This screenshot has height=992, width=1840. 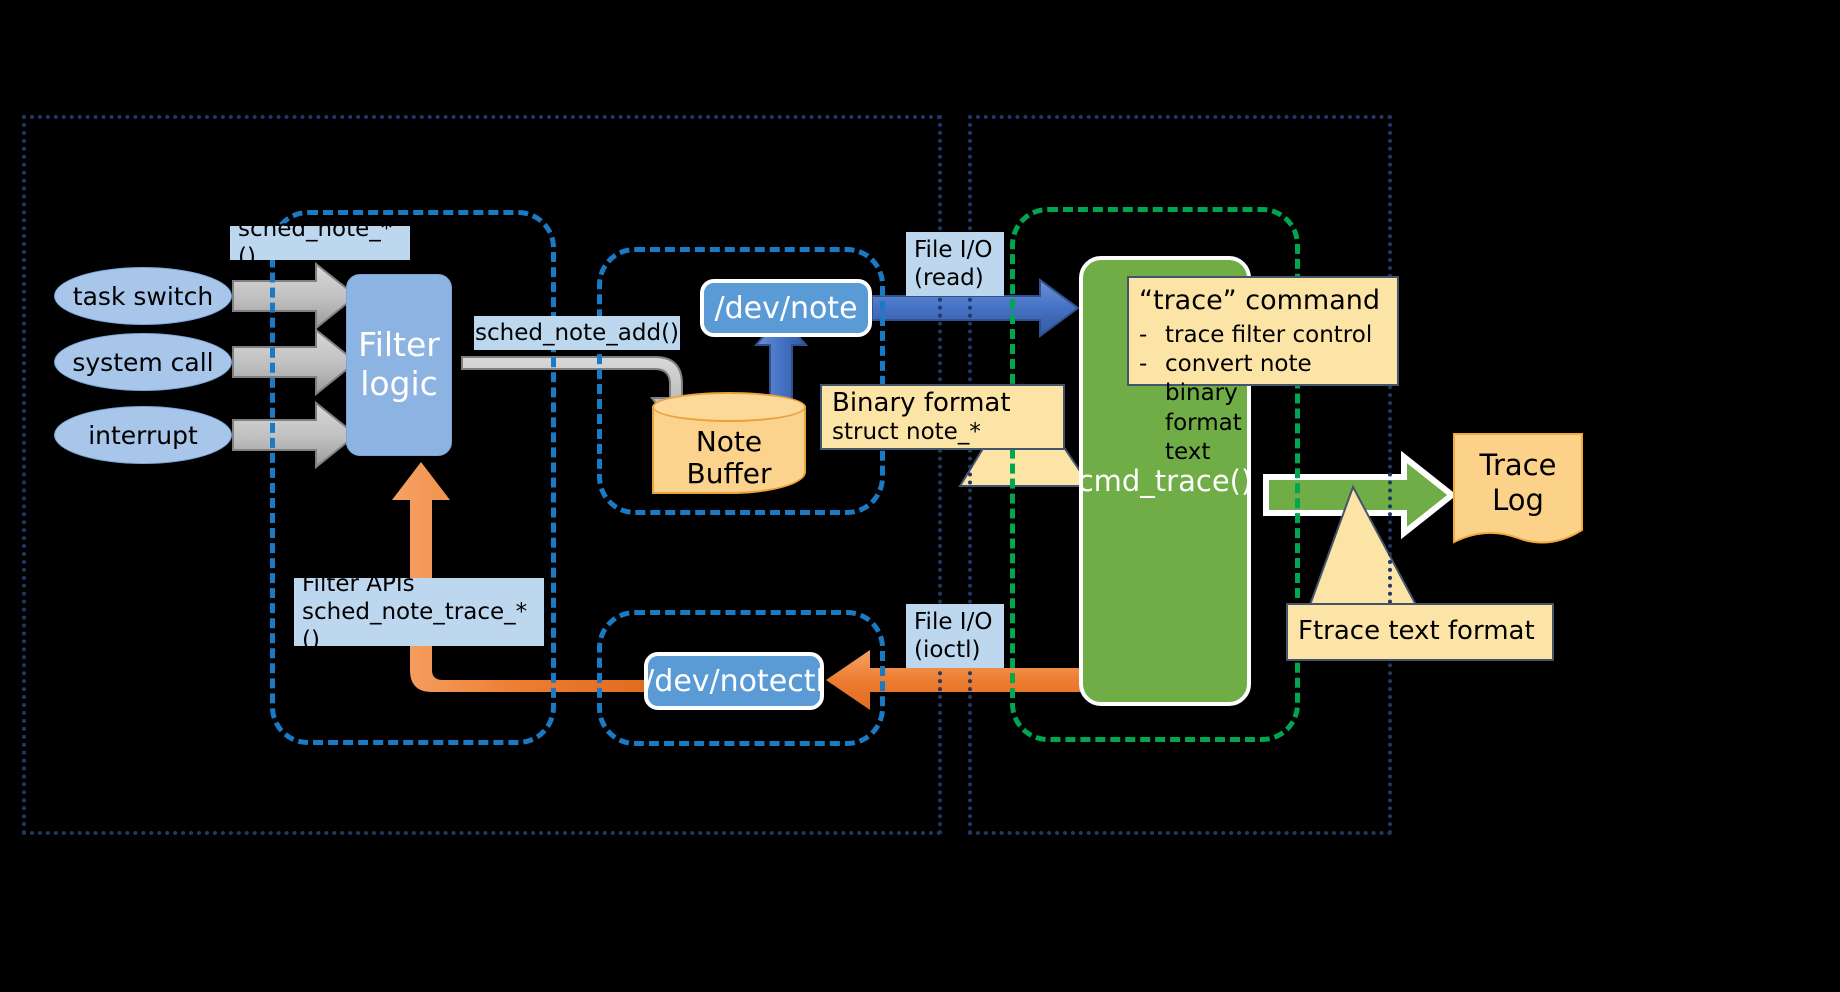 I want to click on trace-log-label: Trace Log, so click(x=1518, y=483).